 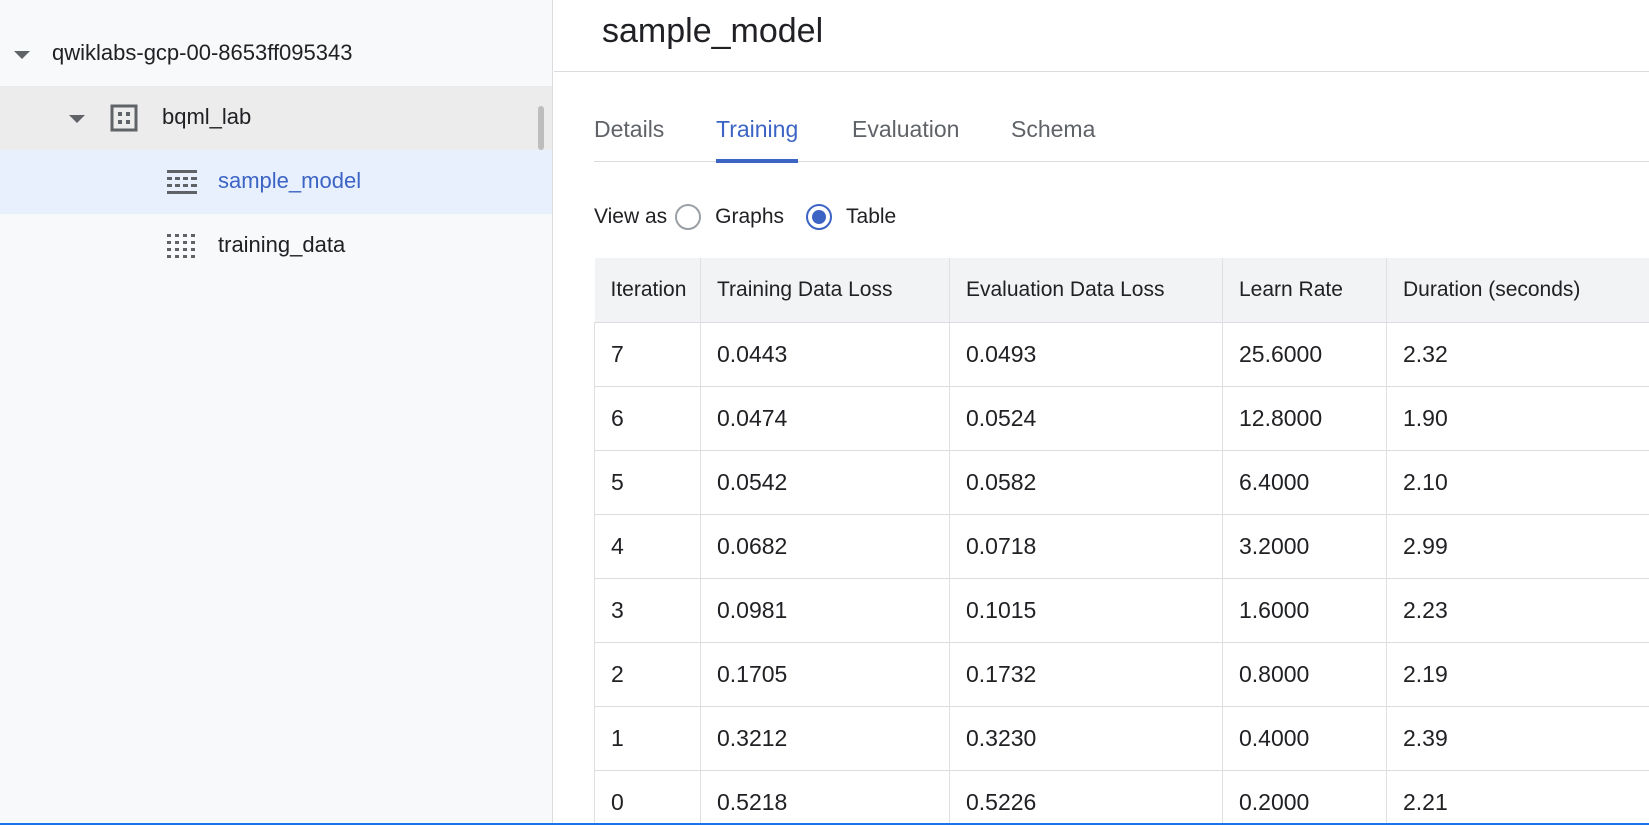 What do you see at coordinates (276, 118) in the screenshot?
I see `tree-dataset-row: bqml_lab` at bounding box center [276, 118].